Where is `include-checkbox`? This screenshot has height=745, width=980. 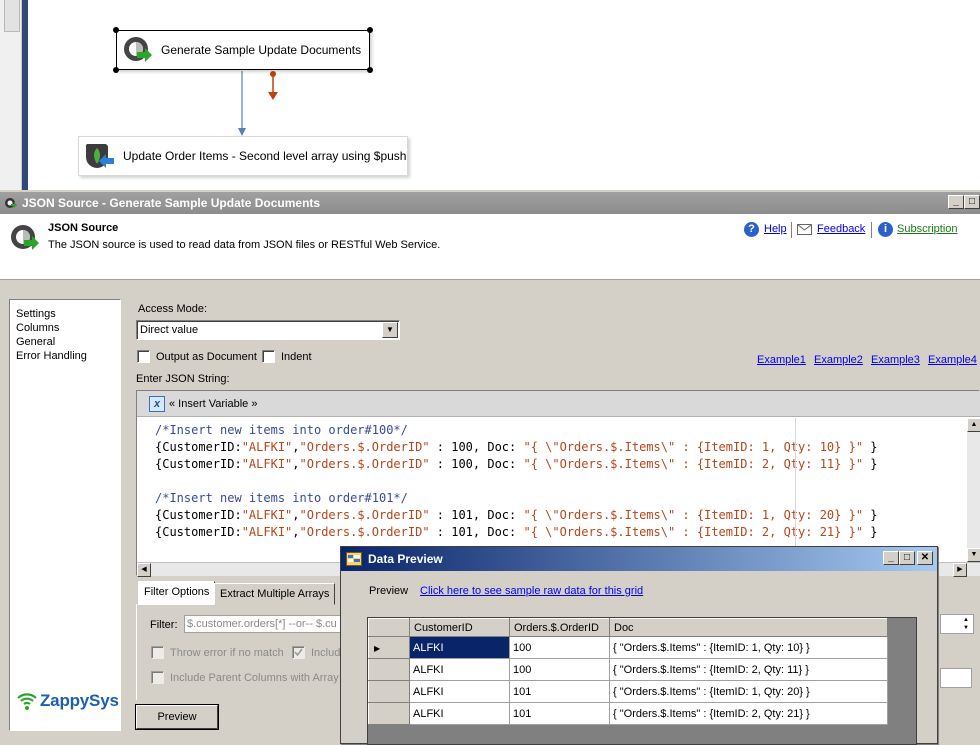 include-checkbox is located at coordinates (298, 652).